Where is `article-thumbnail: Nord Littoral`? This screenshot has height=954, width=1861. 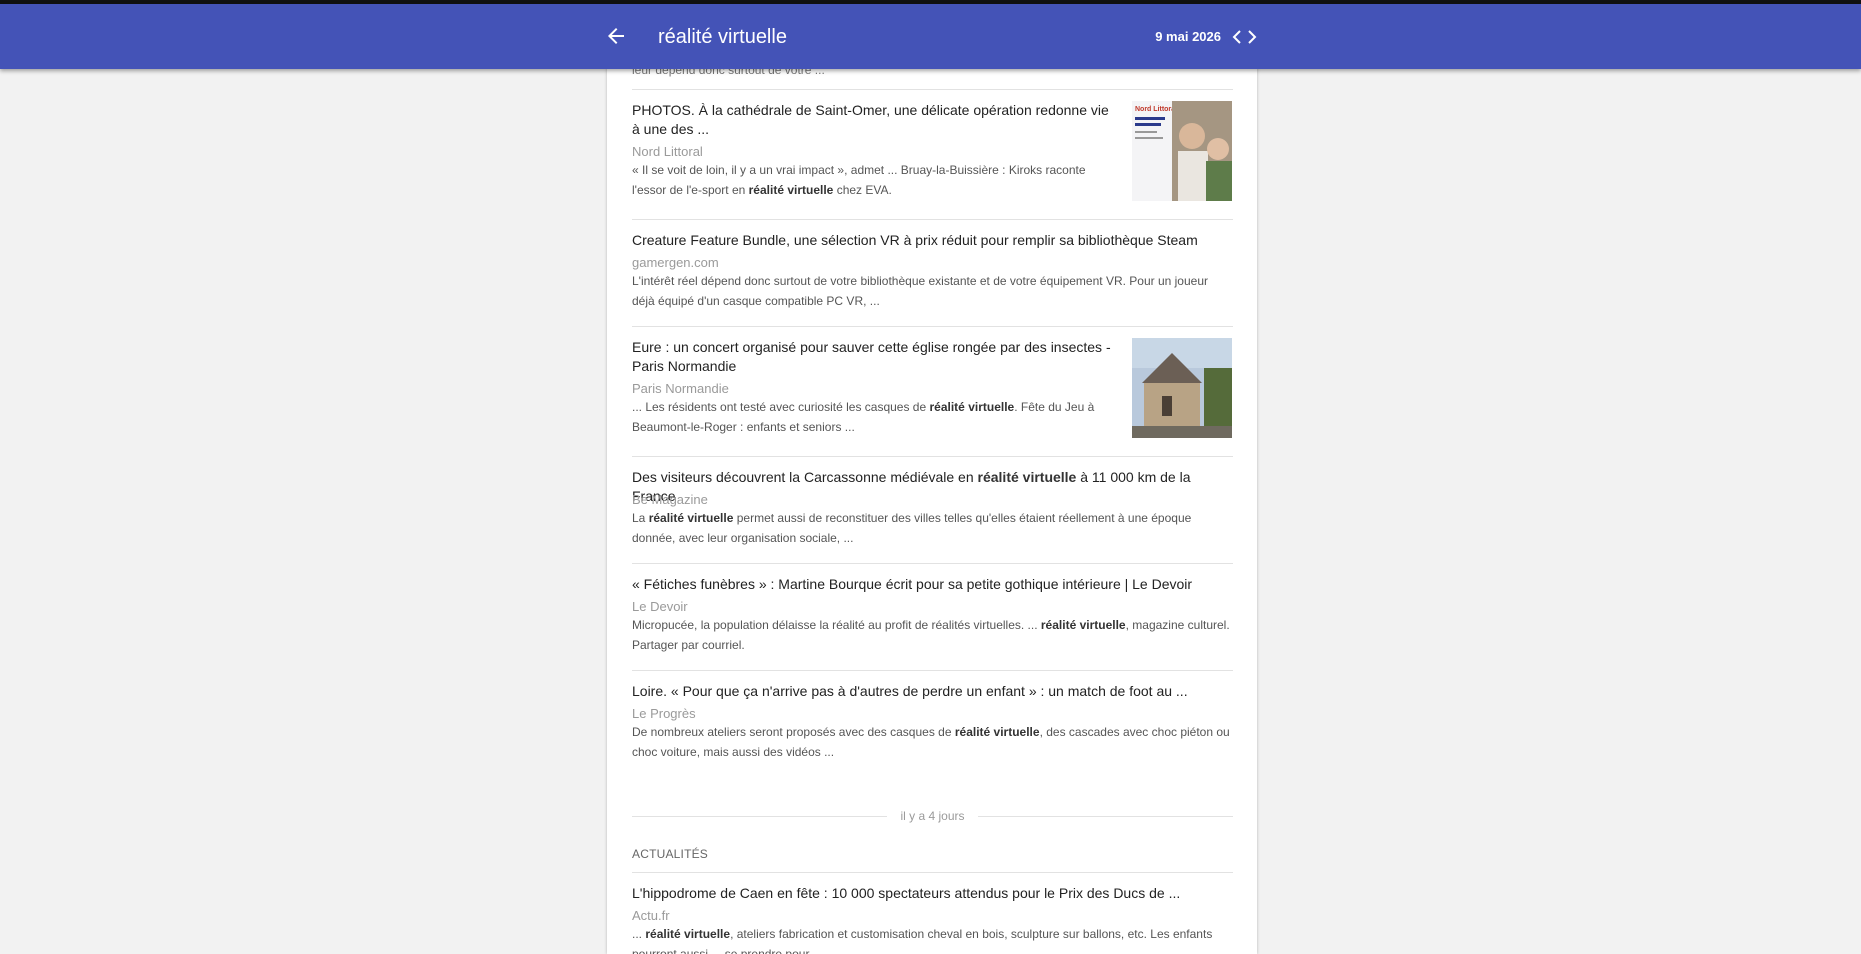
article-thumbnail: Nord Littoral is located at coordinates (1182, 151).